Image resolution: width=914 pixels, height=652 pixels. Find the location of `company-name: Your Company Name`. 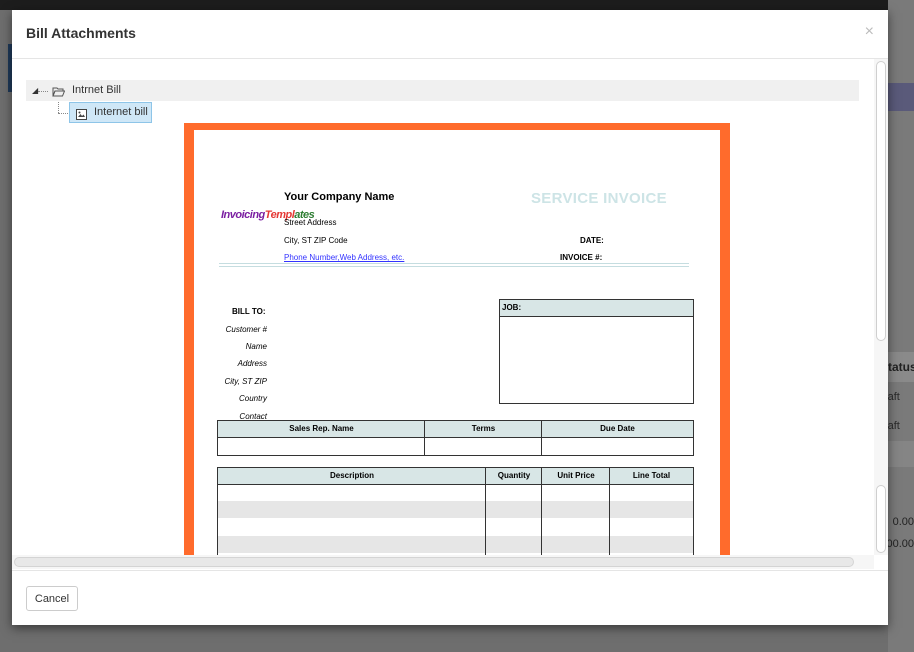

company-name: Your Company Name is located at coordinates (339, 197).